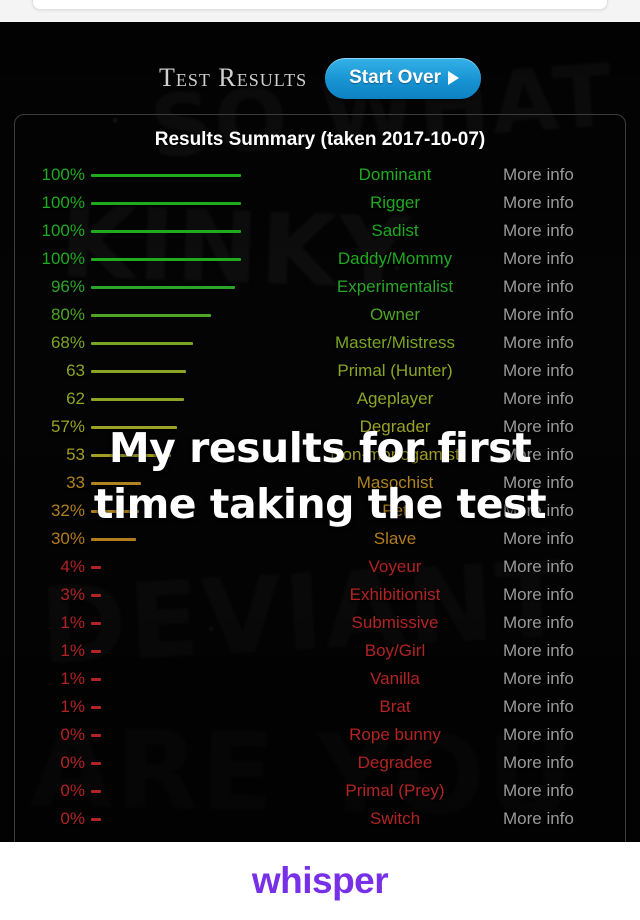 The width and height of the screenshot is (640, 920). What do you see at coordinates (395, 594) in the screenshot?
I see `result-role-label: Exhibitionist` at bounding box center [395, 594].